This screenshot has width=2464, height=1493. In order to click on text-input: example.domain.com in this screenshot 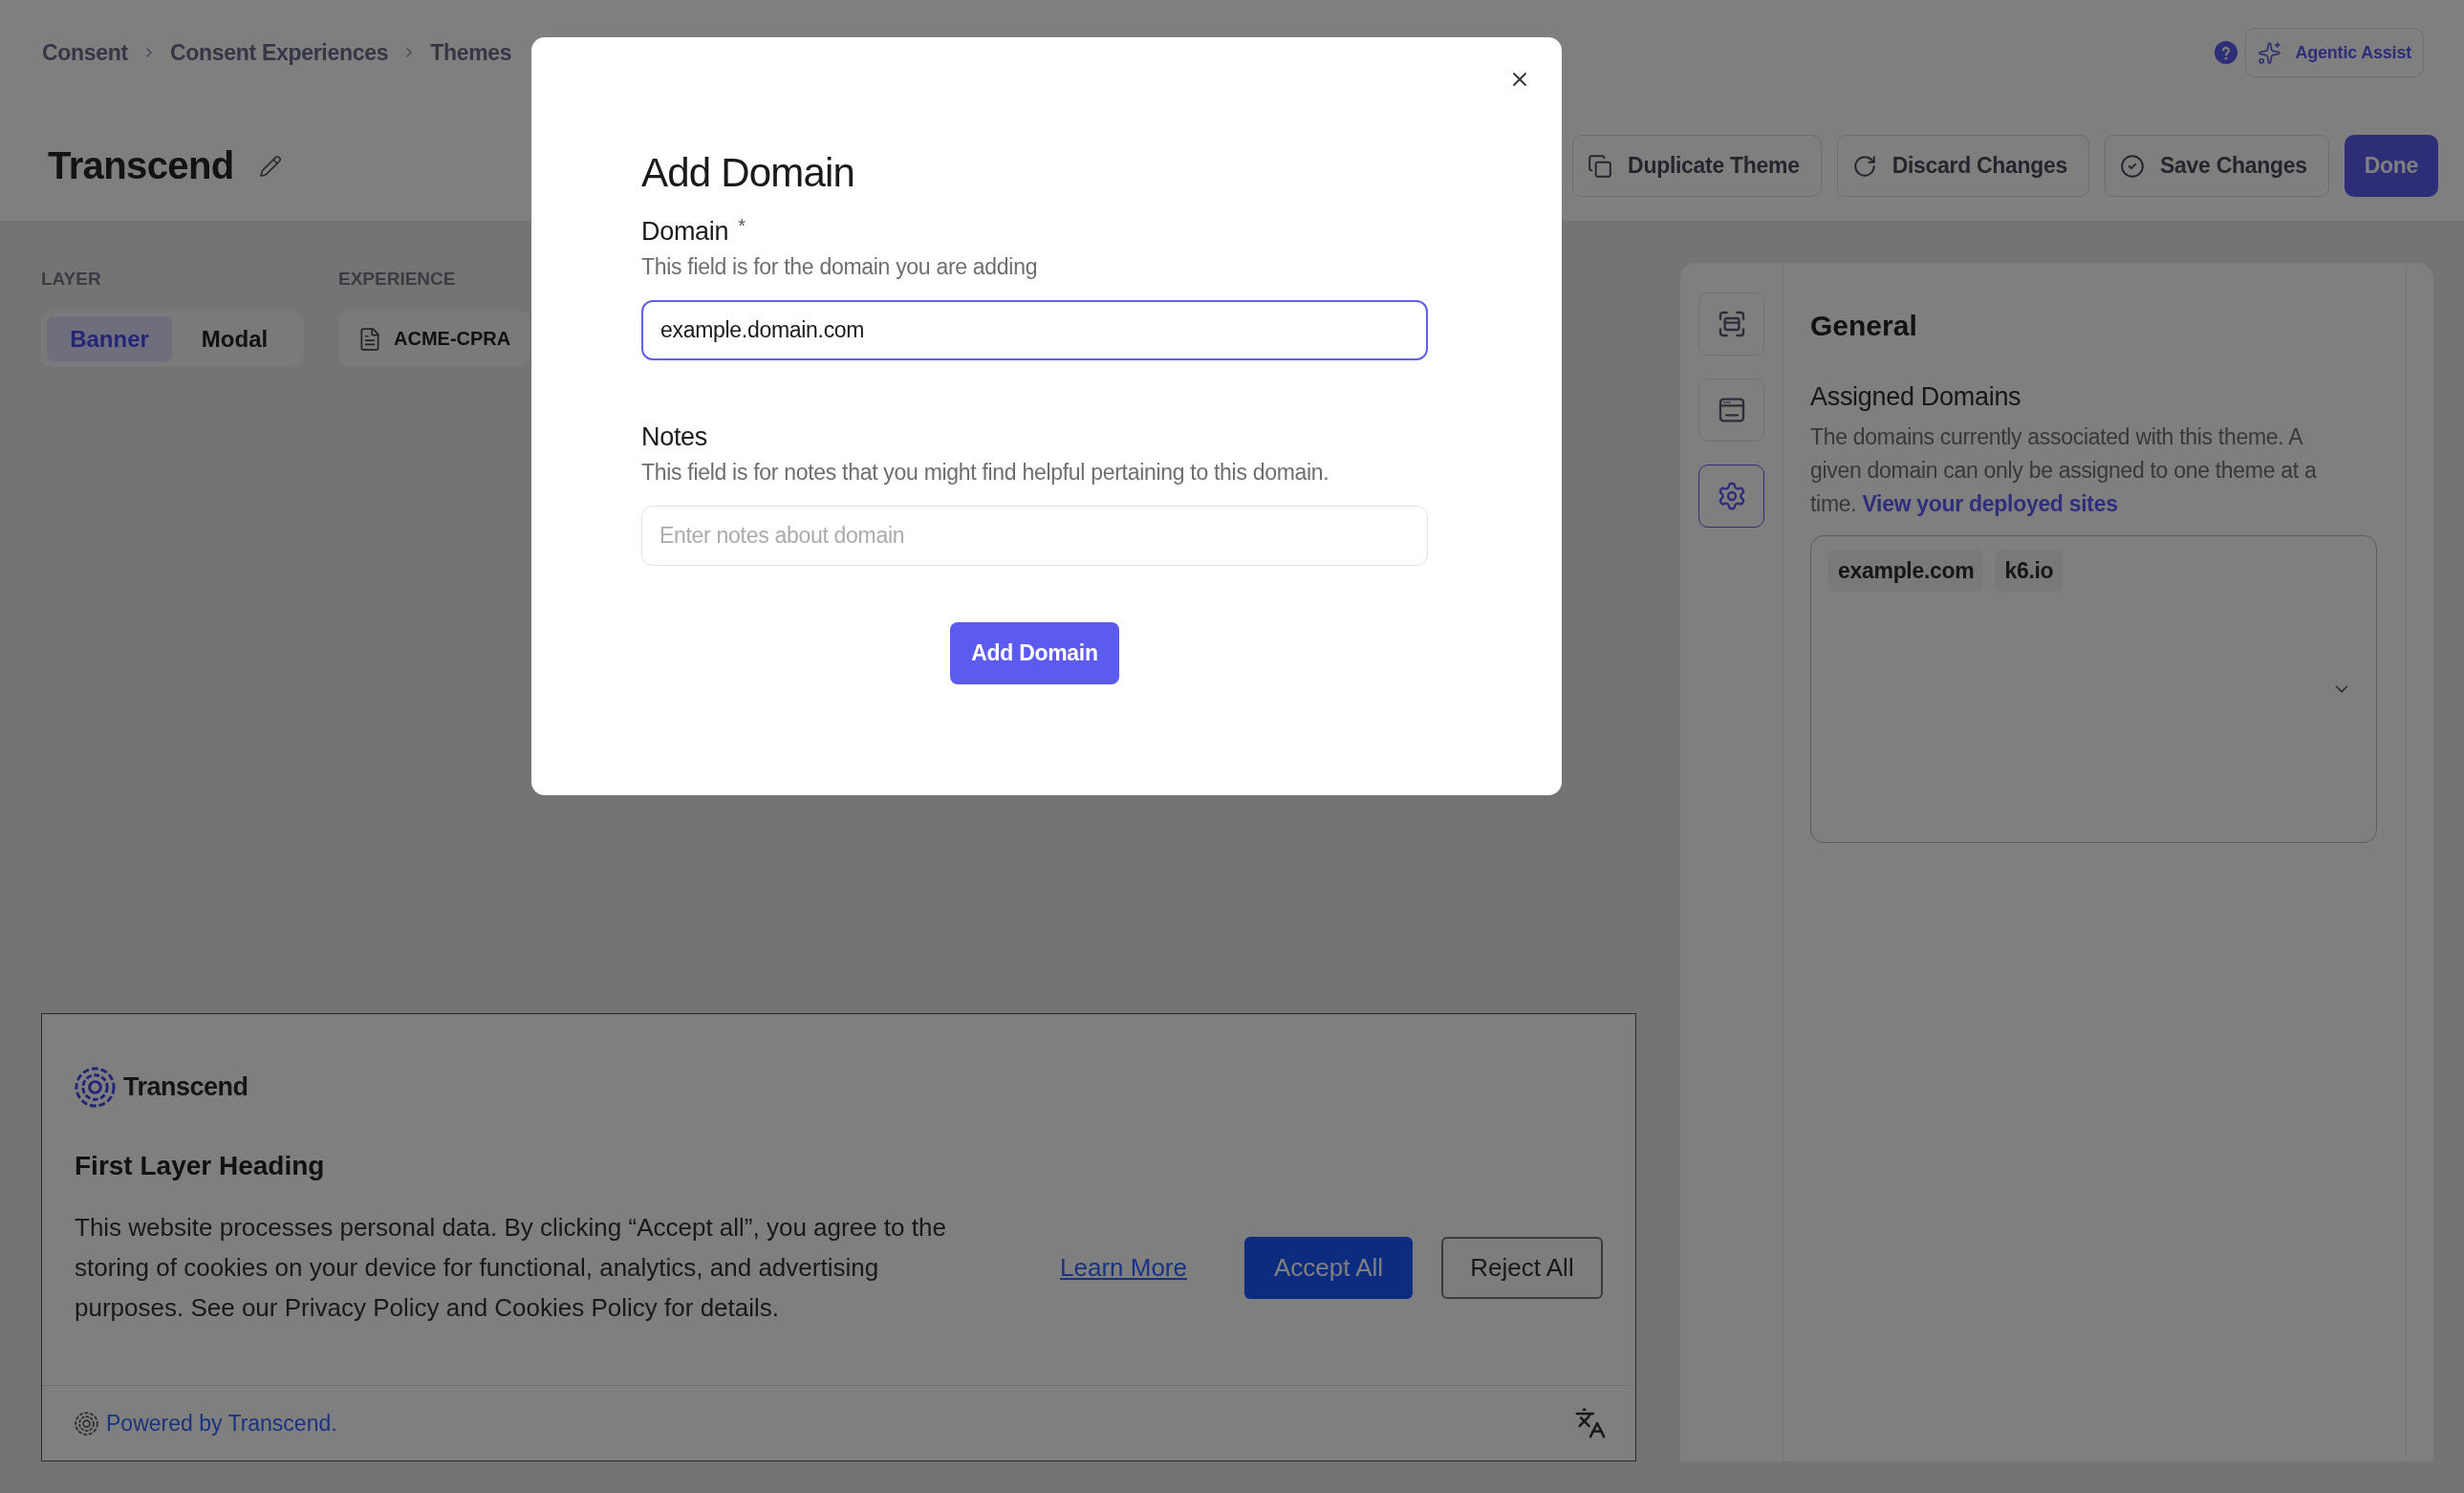, I will do `click(1034, 330)`.